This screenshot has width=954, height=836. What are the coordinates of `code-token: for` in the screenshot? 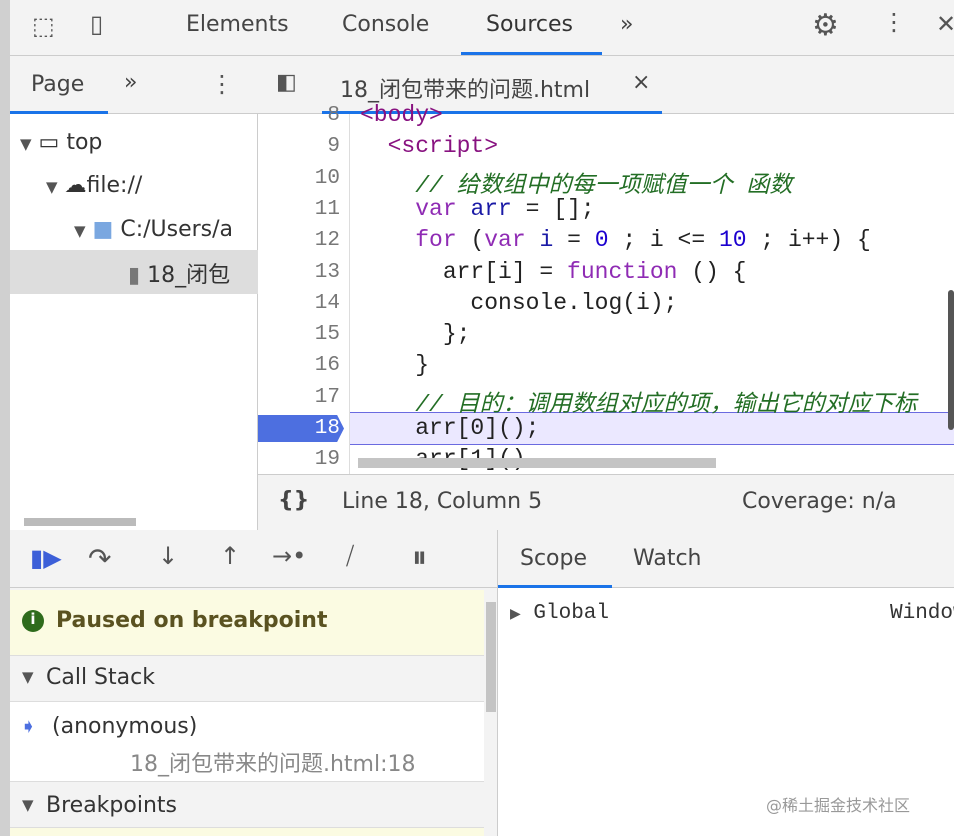 It's located at (436, 240).